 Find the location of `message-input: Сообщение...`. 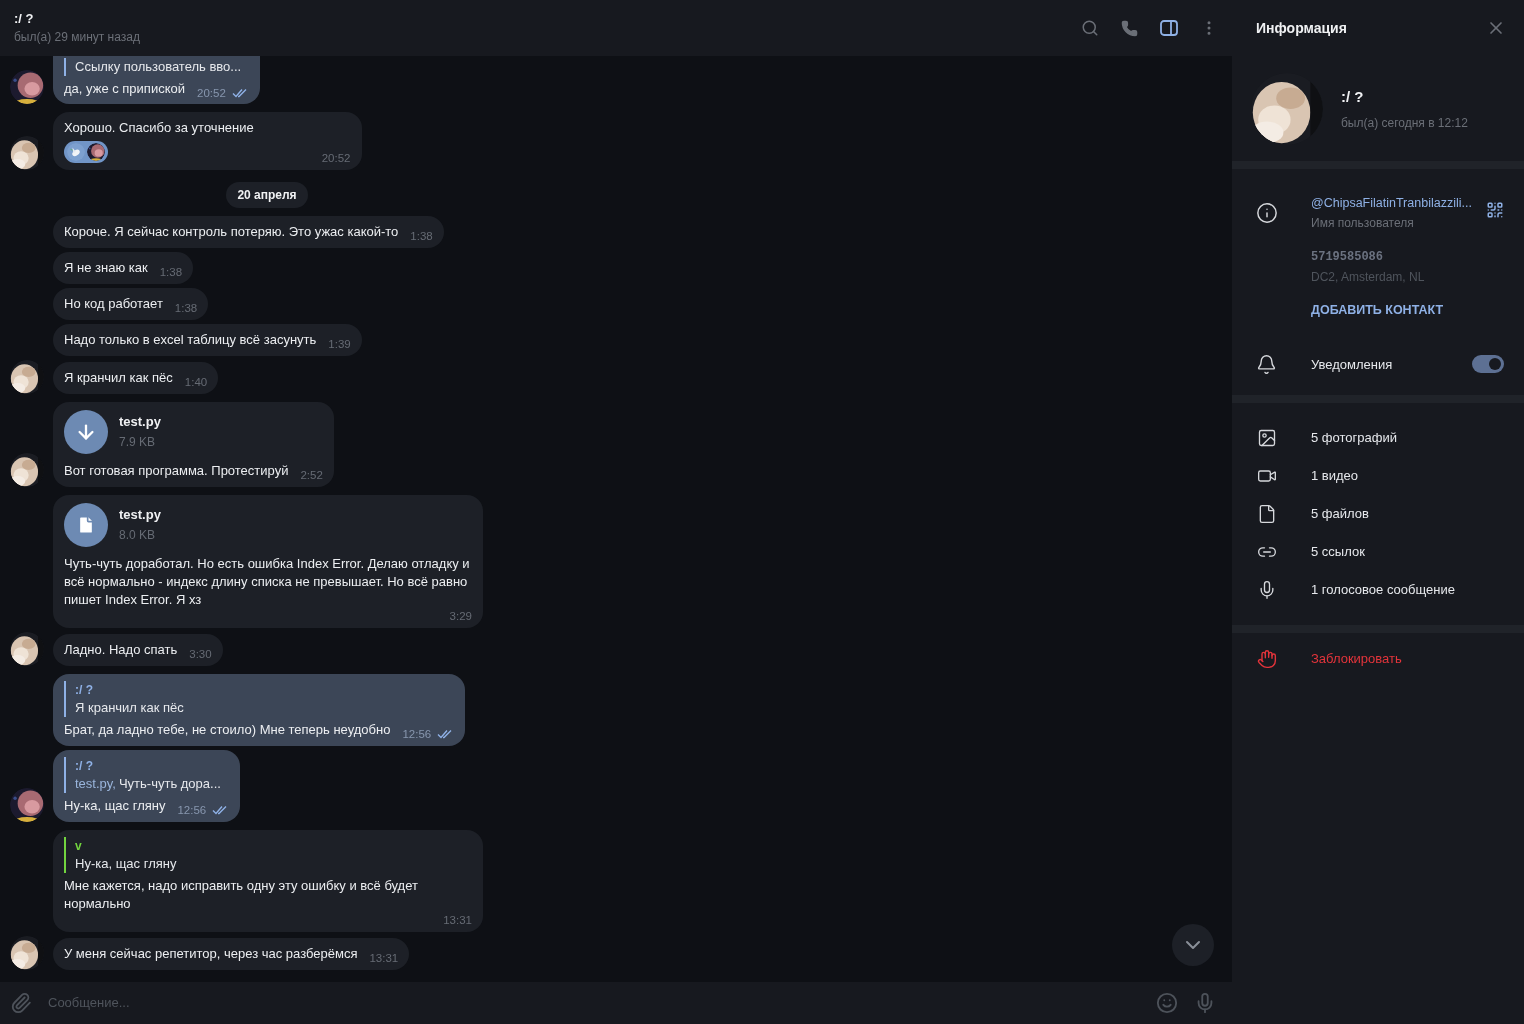

message-input: Сообщение... is located at coordinates (594, 1003).